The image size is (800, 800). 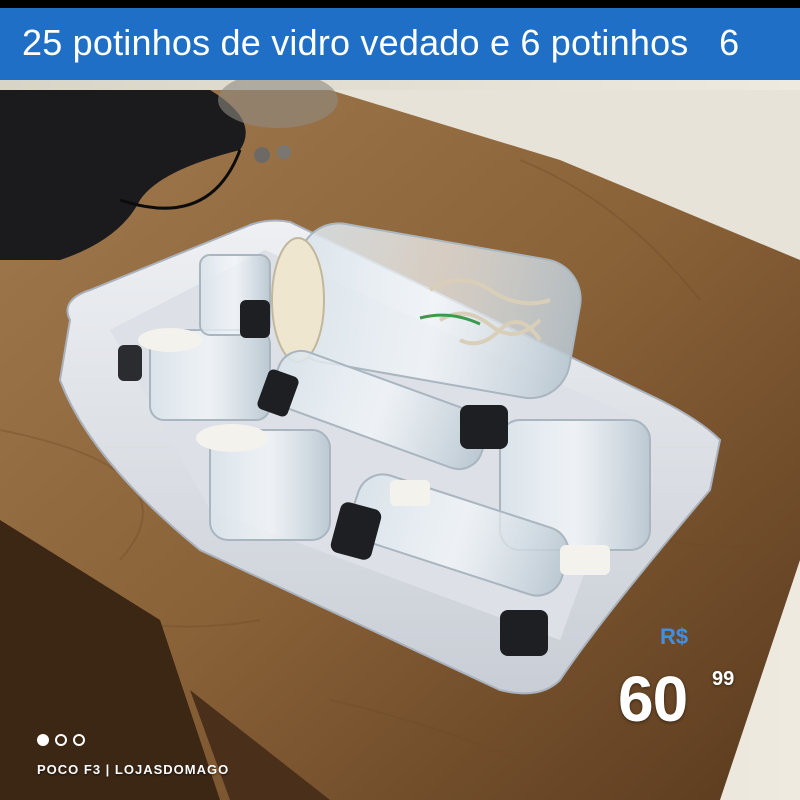 I want to click on carousel-indicator, so click(x=61, y=740).